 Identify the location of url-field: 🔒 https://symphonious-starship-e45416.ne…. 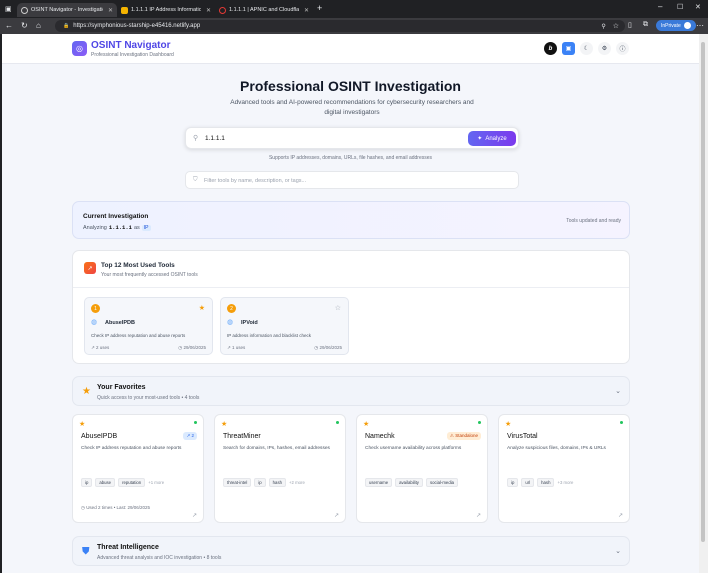
(340, 26).